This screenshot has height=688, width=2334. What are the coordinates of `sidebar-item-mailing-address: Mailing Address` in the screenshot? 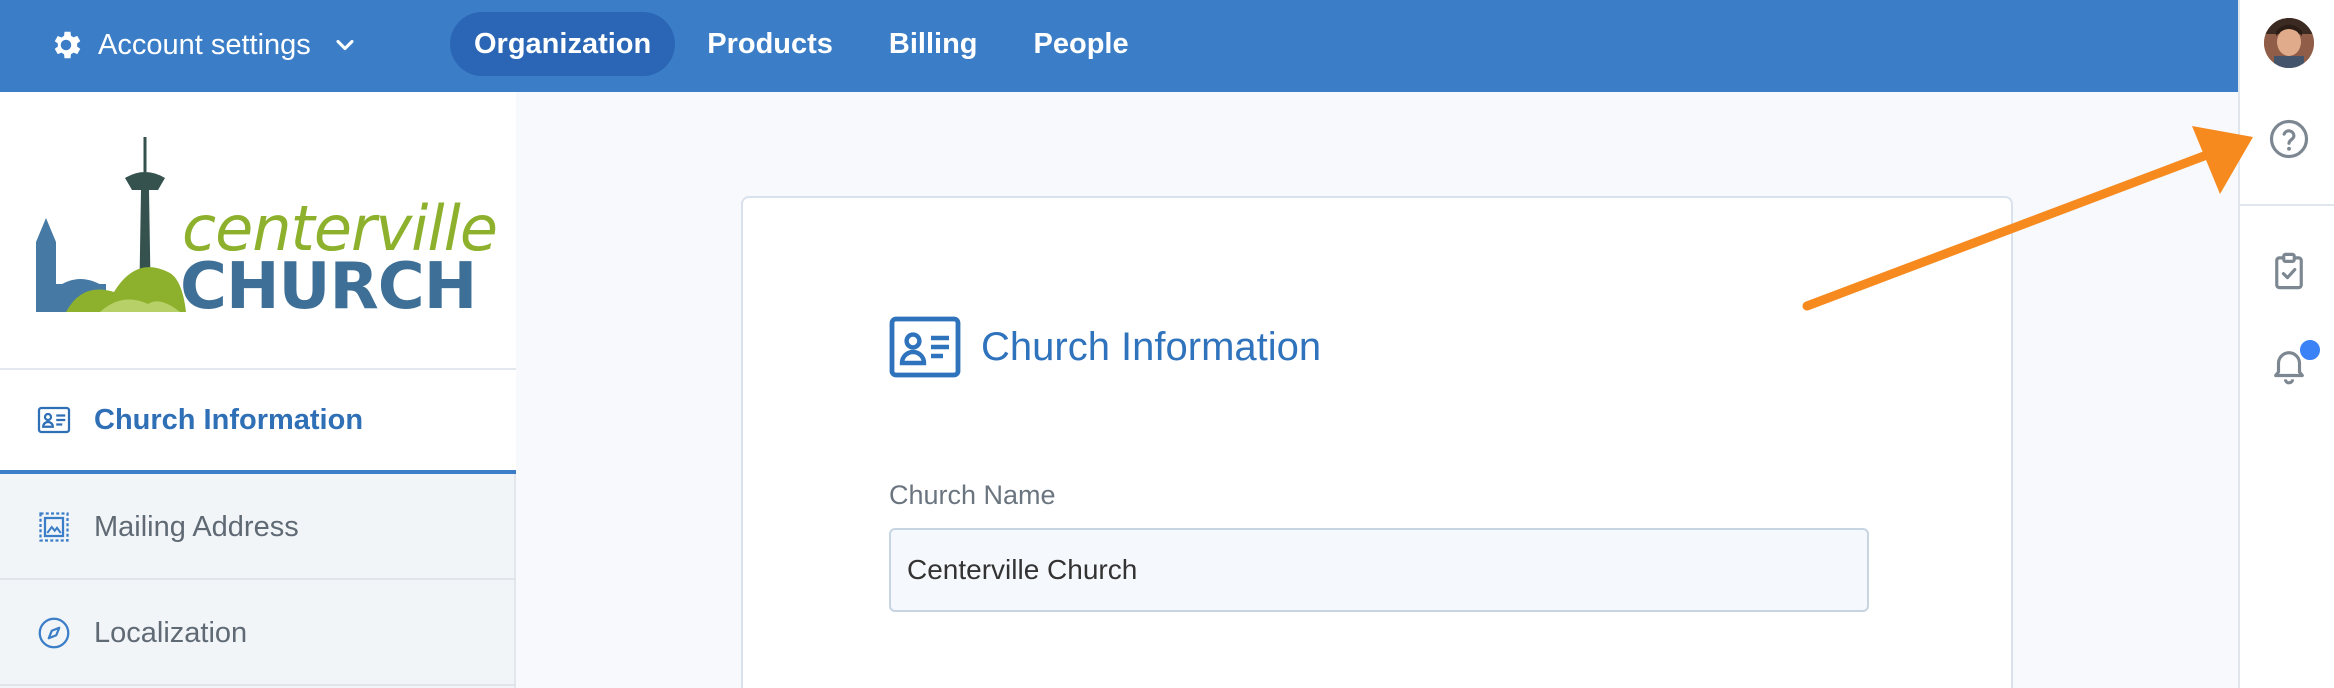 It's located at (258, 528).